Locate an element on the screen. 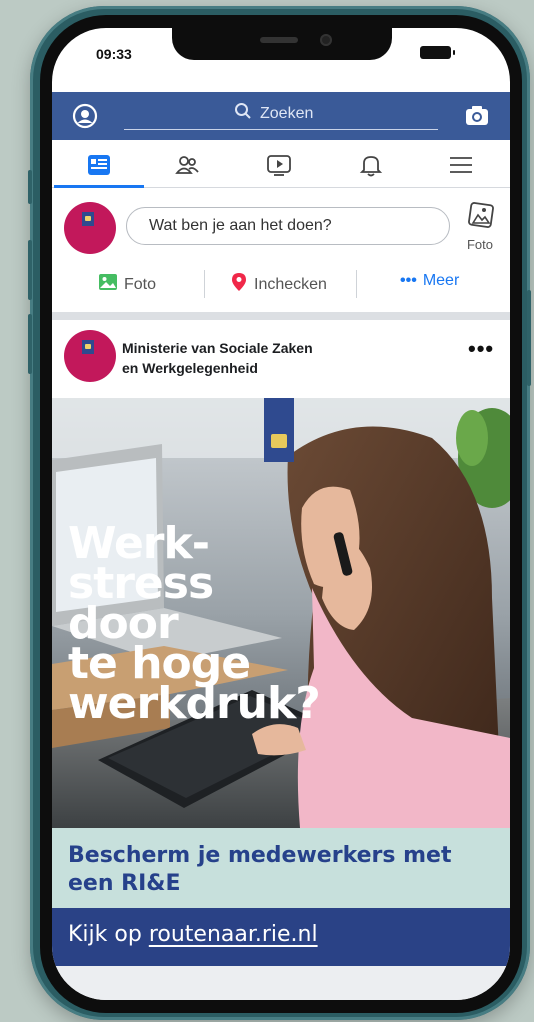 The height and width of the screenshot is (1022, 534). avatar is located at coordinates (90, 228).